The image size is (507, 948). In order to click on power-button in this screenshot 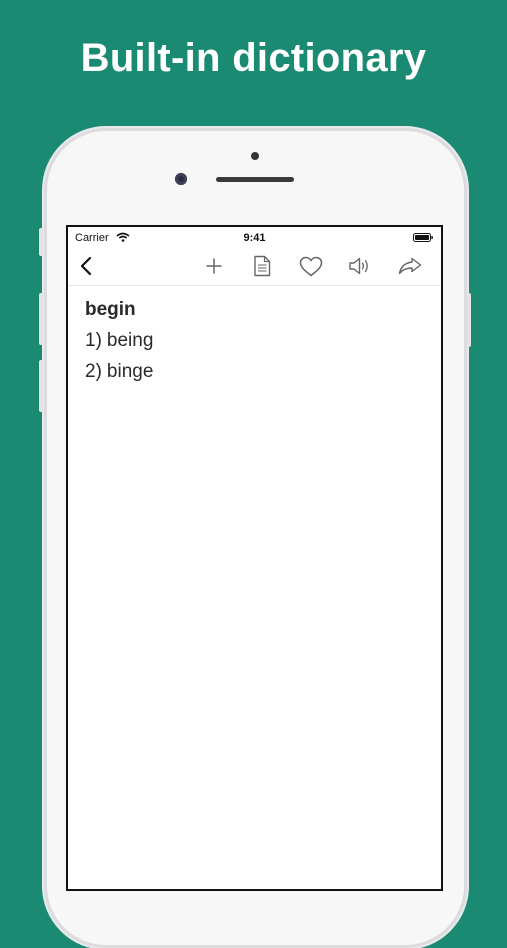, I will do `click(469, 320)`.